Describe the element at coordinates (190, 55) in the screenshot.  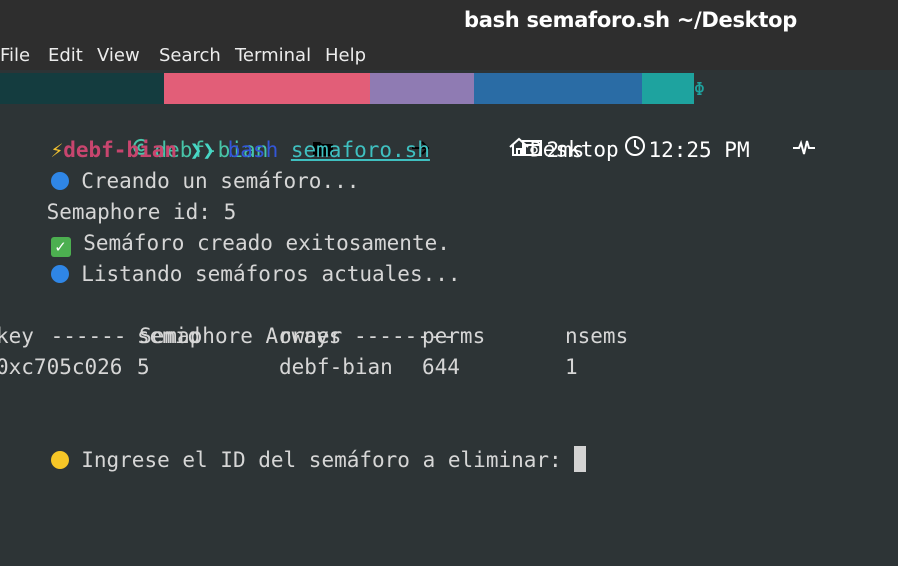
I see `menu-search: Search` at that location.